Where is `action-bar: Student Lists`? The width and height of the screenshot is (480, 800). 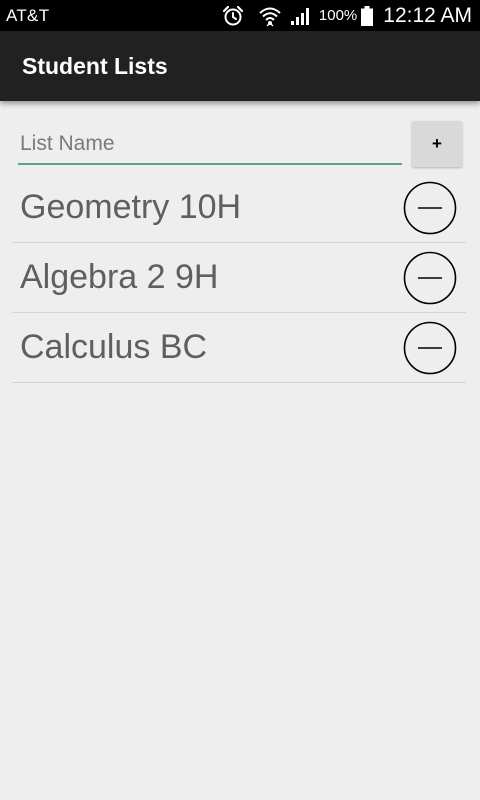
action-bar: Student Lists is located at coordinates (240, 66).